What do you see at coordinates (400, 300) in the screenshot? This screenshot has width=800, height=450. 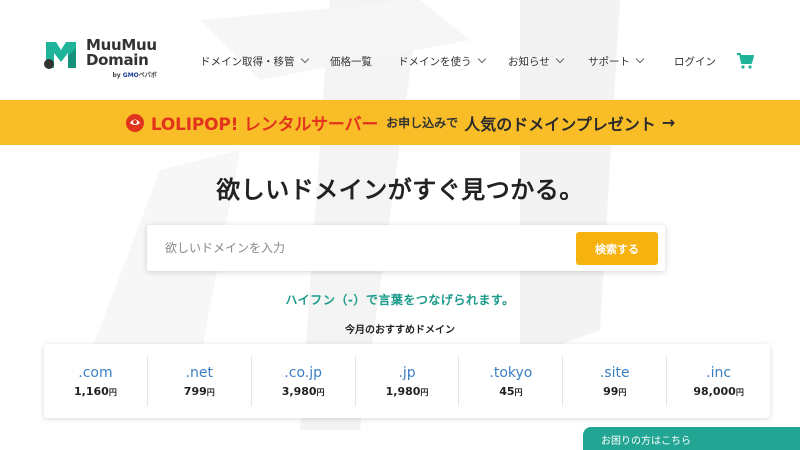 I see `hyphen-hint: ハイフン（-）で言葉をつなげられます。` at bounding box center [400, 300].